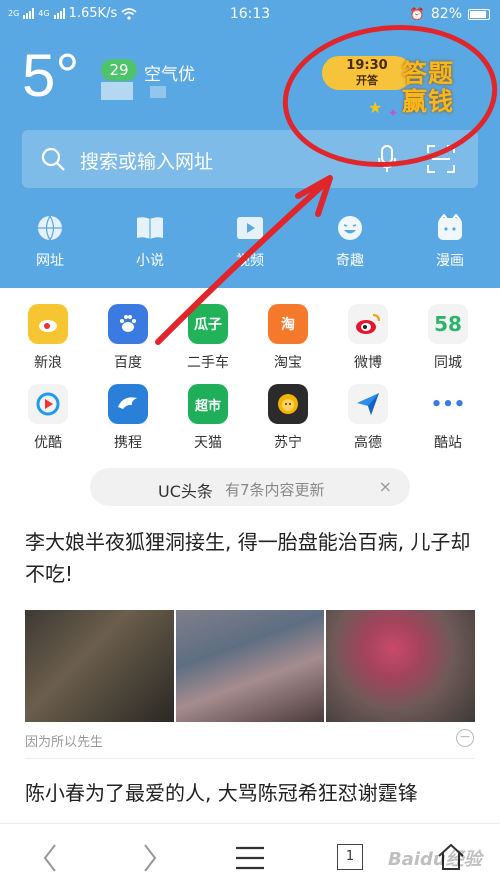 The width and height of the screenshot is (500, 889). Describe the element at coordinates (185, 491) in the screenshot. I see `uc-news-title: UC头条` at that location.